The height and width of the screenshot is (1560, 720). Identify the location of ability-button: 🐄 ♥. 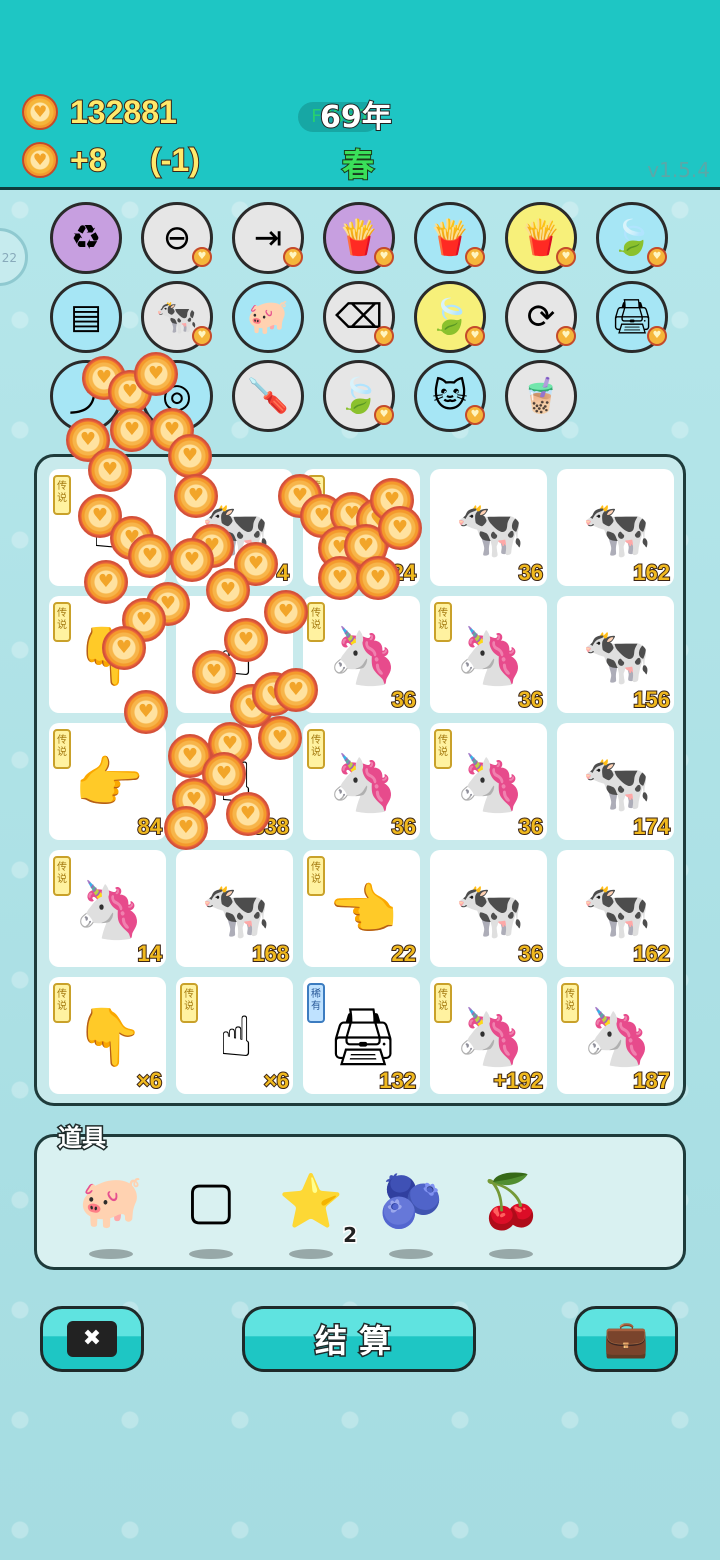
(177, 317).